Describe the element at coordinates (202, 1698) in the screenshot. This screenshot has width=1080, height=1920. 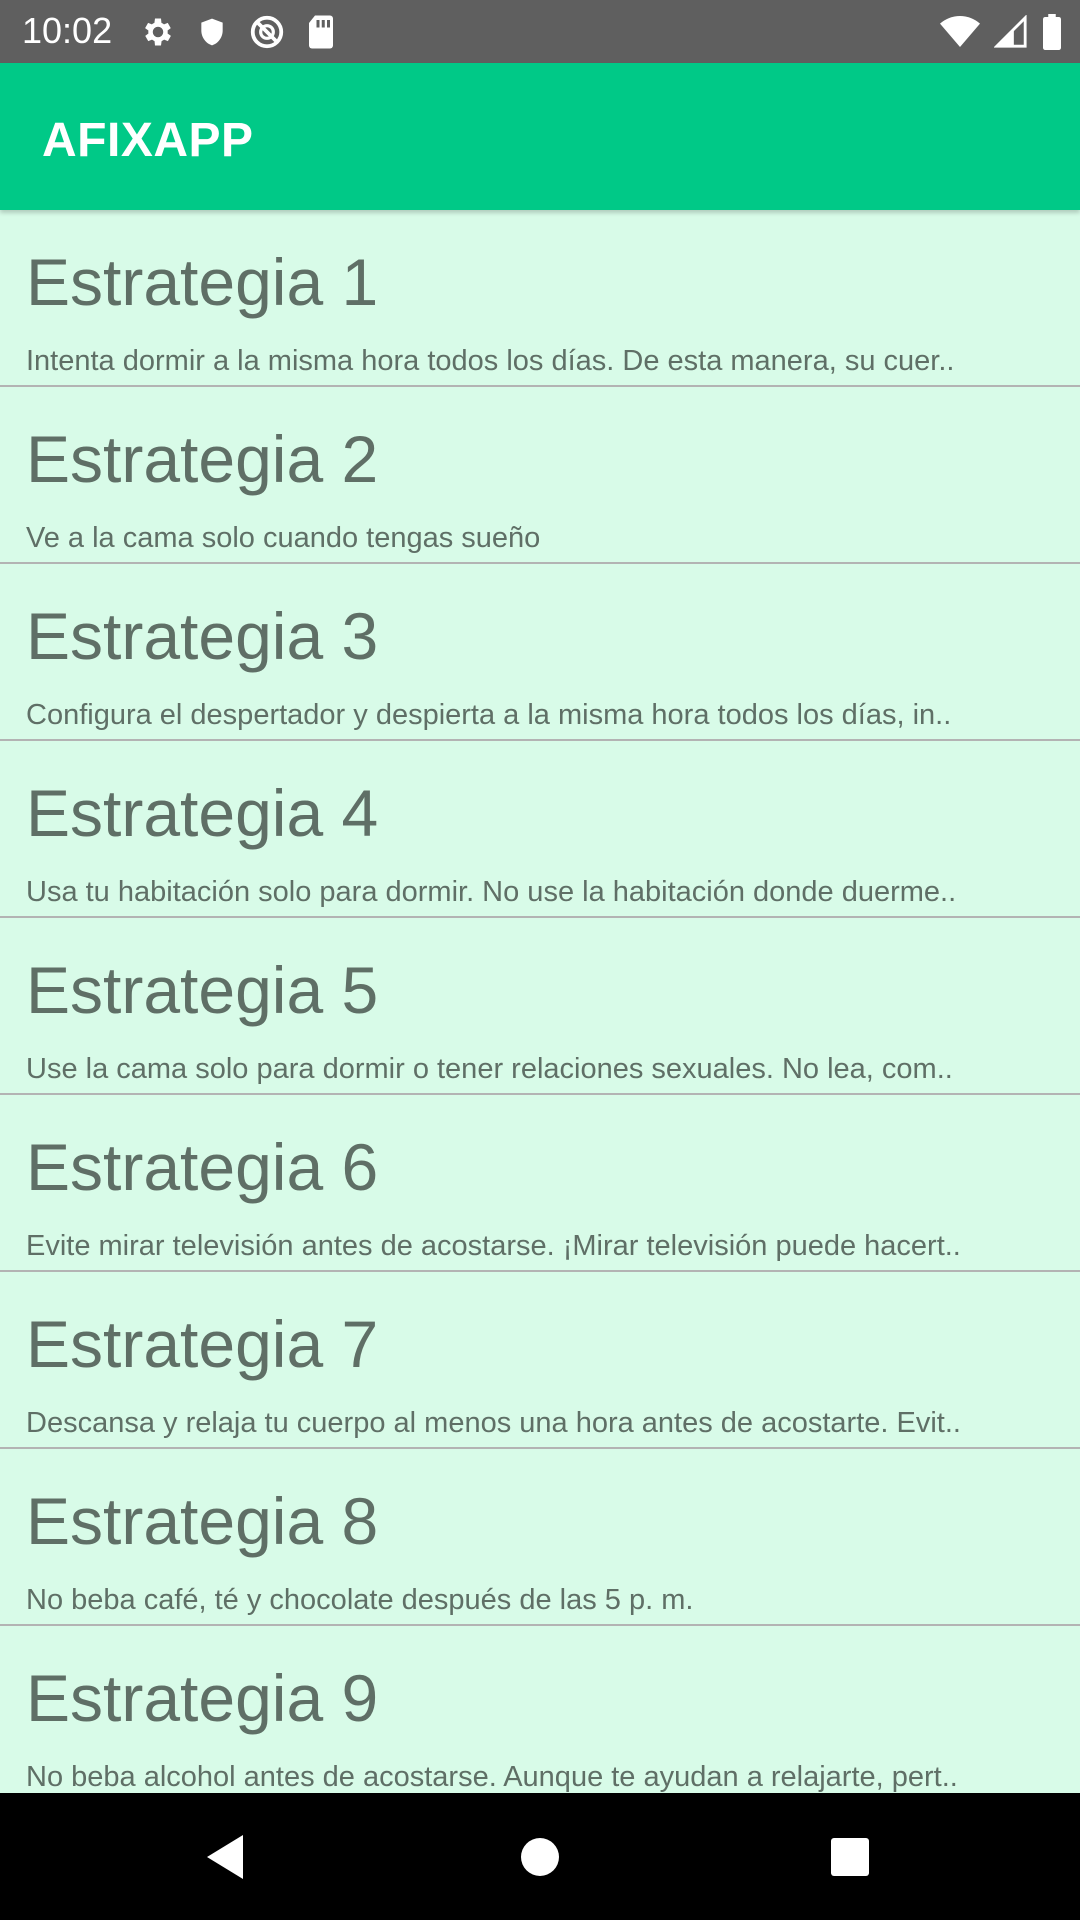
I see `item-title: Estrategia 9` at that location.